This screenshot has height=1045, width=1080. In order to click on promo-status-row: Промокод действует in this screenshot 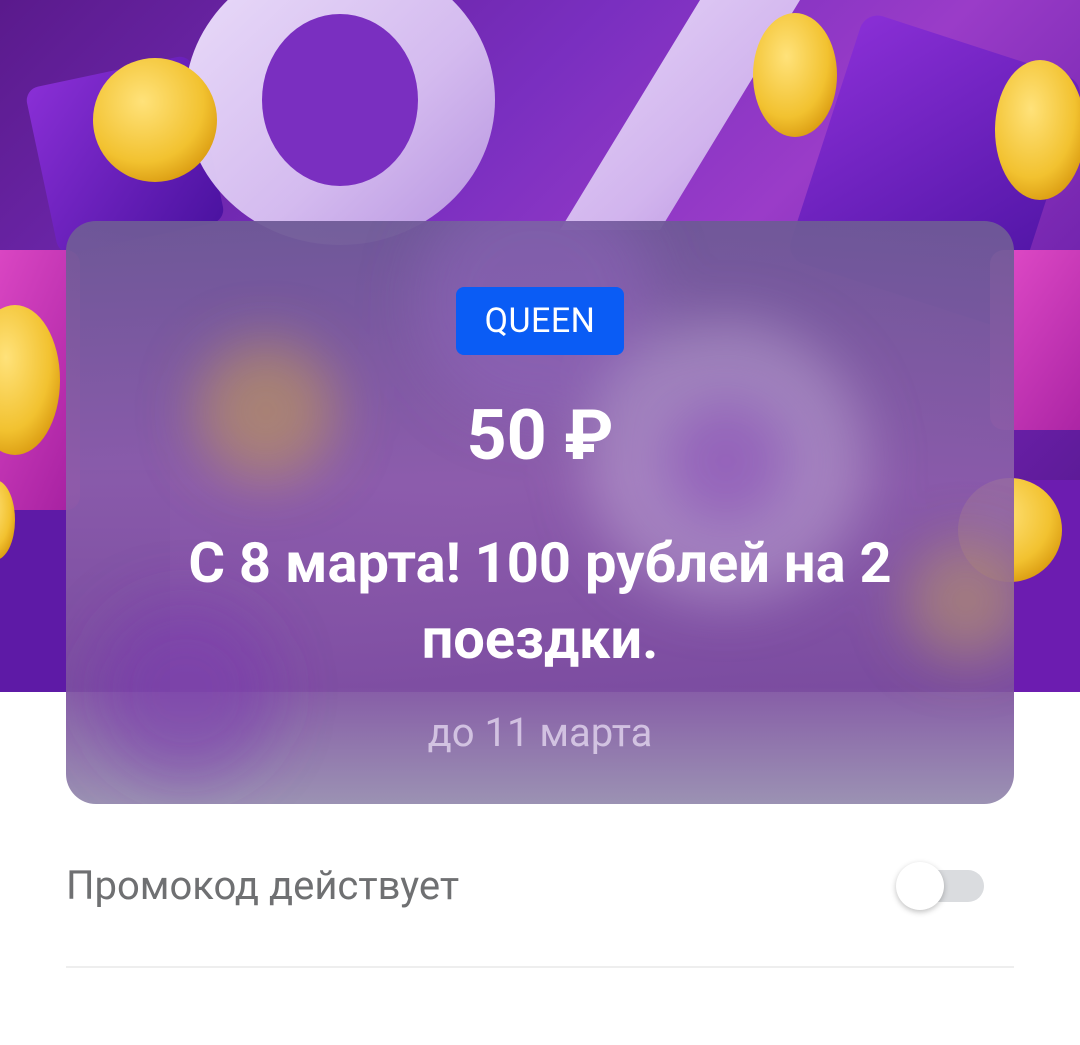, I will do `click(540, 886)`.